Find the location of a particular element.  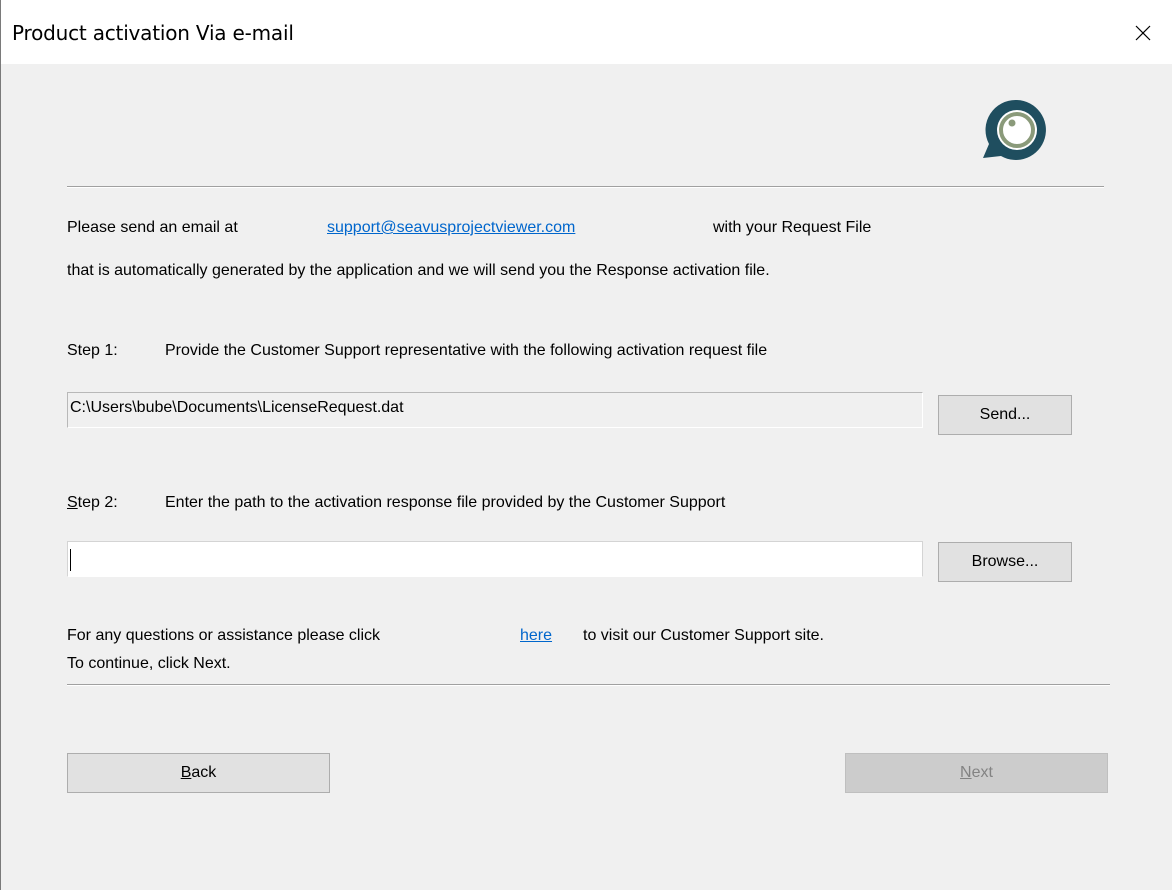

close-button is located at coordinates (1141, 32).